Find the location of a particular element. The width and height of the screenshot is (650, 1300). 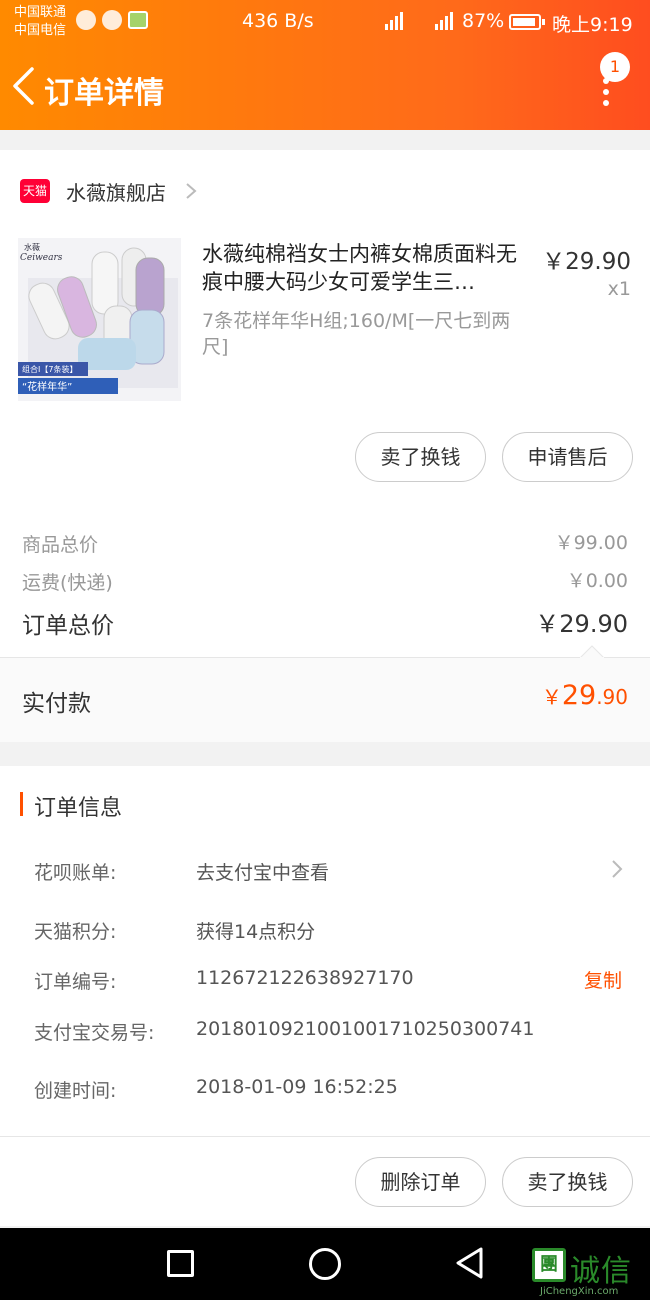

image-brand-en: Ceiwears is located at coordinates (41, 258).